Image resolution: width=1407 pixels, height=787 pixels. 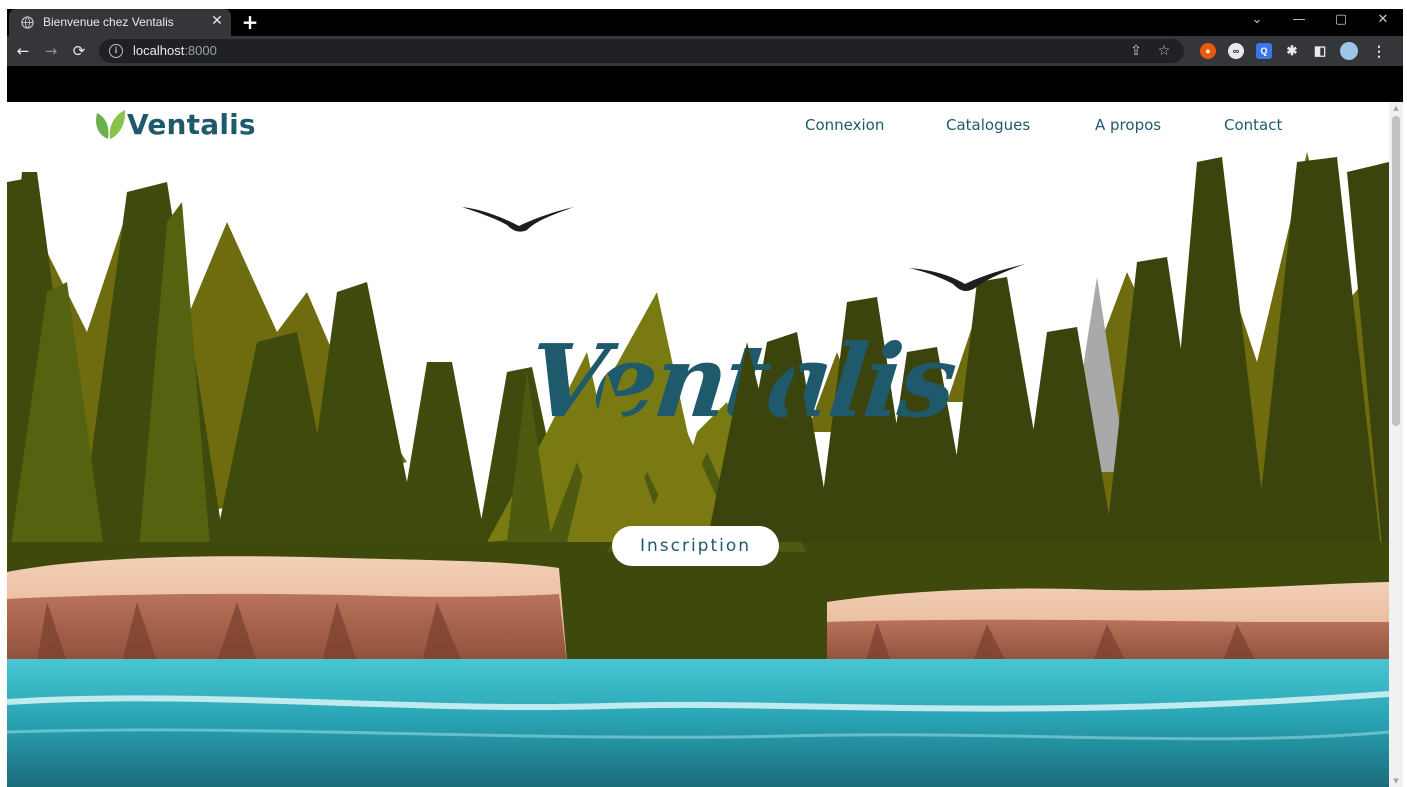 I want to click on nav-a-propos: A propos, so click(x=1128, y=125).